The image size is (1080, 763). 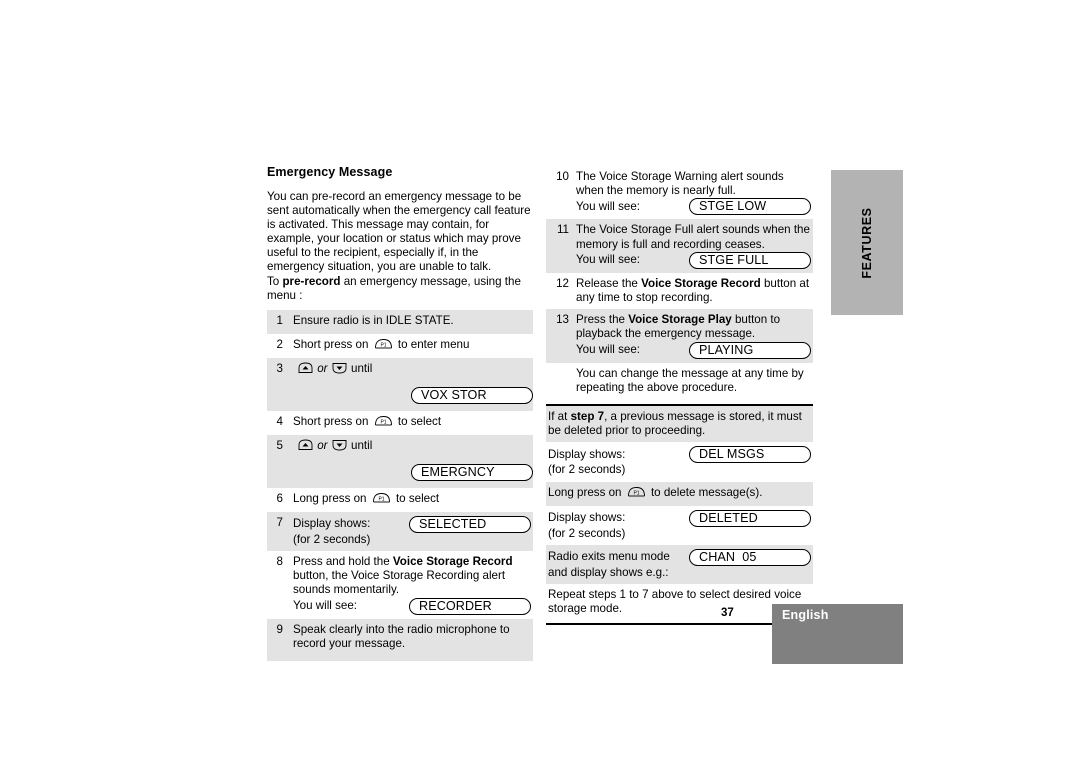 What do you see at coordinates (703, 417) in the screenshot?
I see `note-suffix: , a previous message is stored, it must` at bounding box center [703, 417].